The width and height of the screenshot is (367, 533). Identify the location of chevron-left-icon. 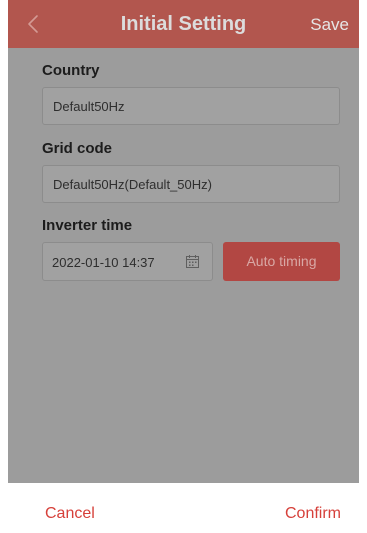
(34, 24).